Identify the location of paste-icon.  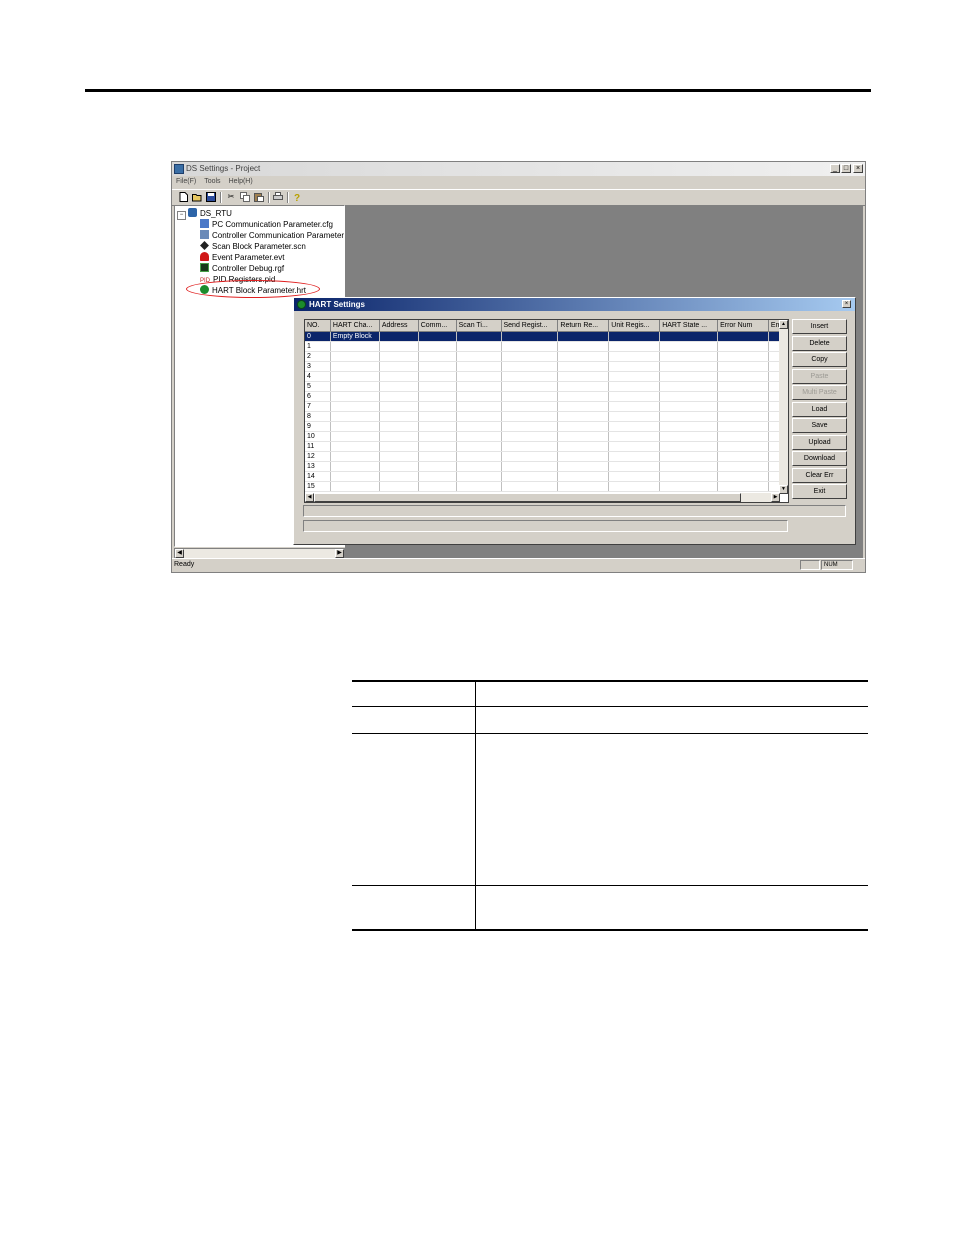
(259, 197).